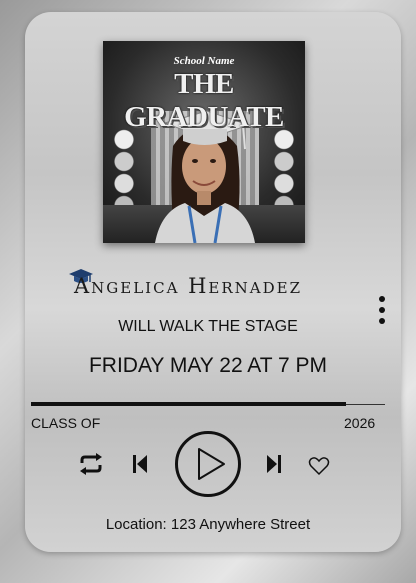 This screenshot has height=583, width=416. What do you see at coordinates (208, 326) in the screenshot?
I see `event-headline: WILL WALK THE STAGE` at bounding box center [208, 326].